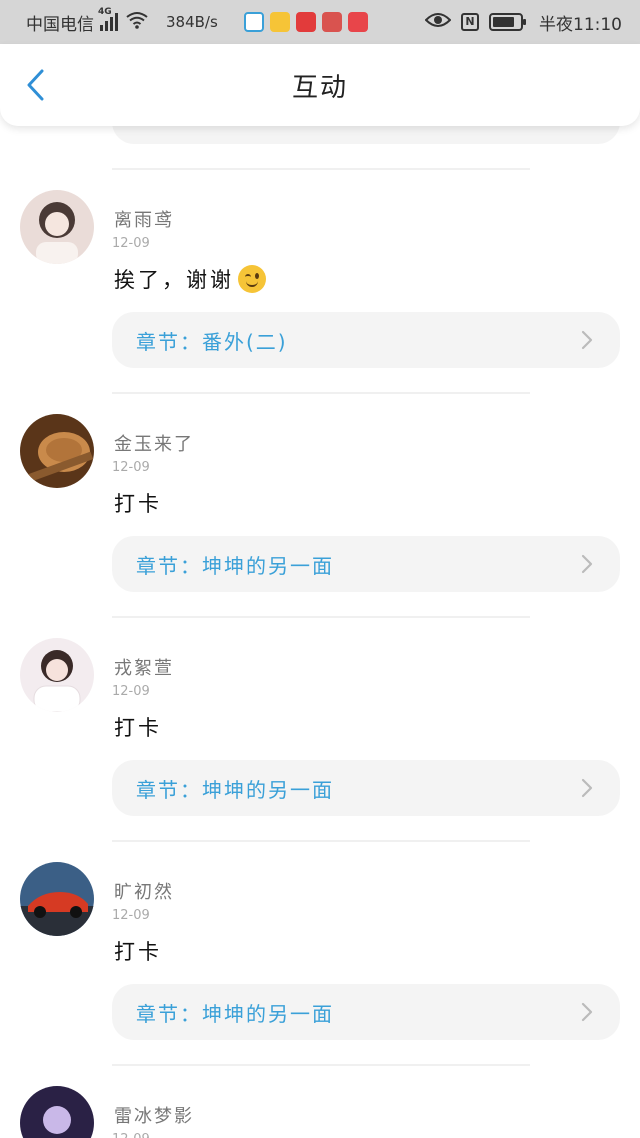 The image size is (640, 1138). Describe the element at coordinates (366, 340) in the screenshot. I see `chapter-link: 章节：番外(二)` at that location.